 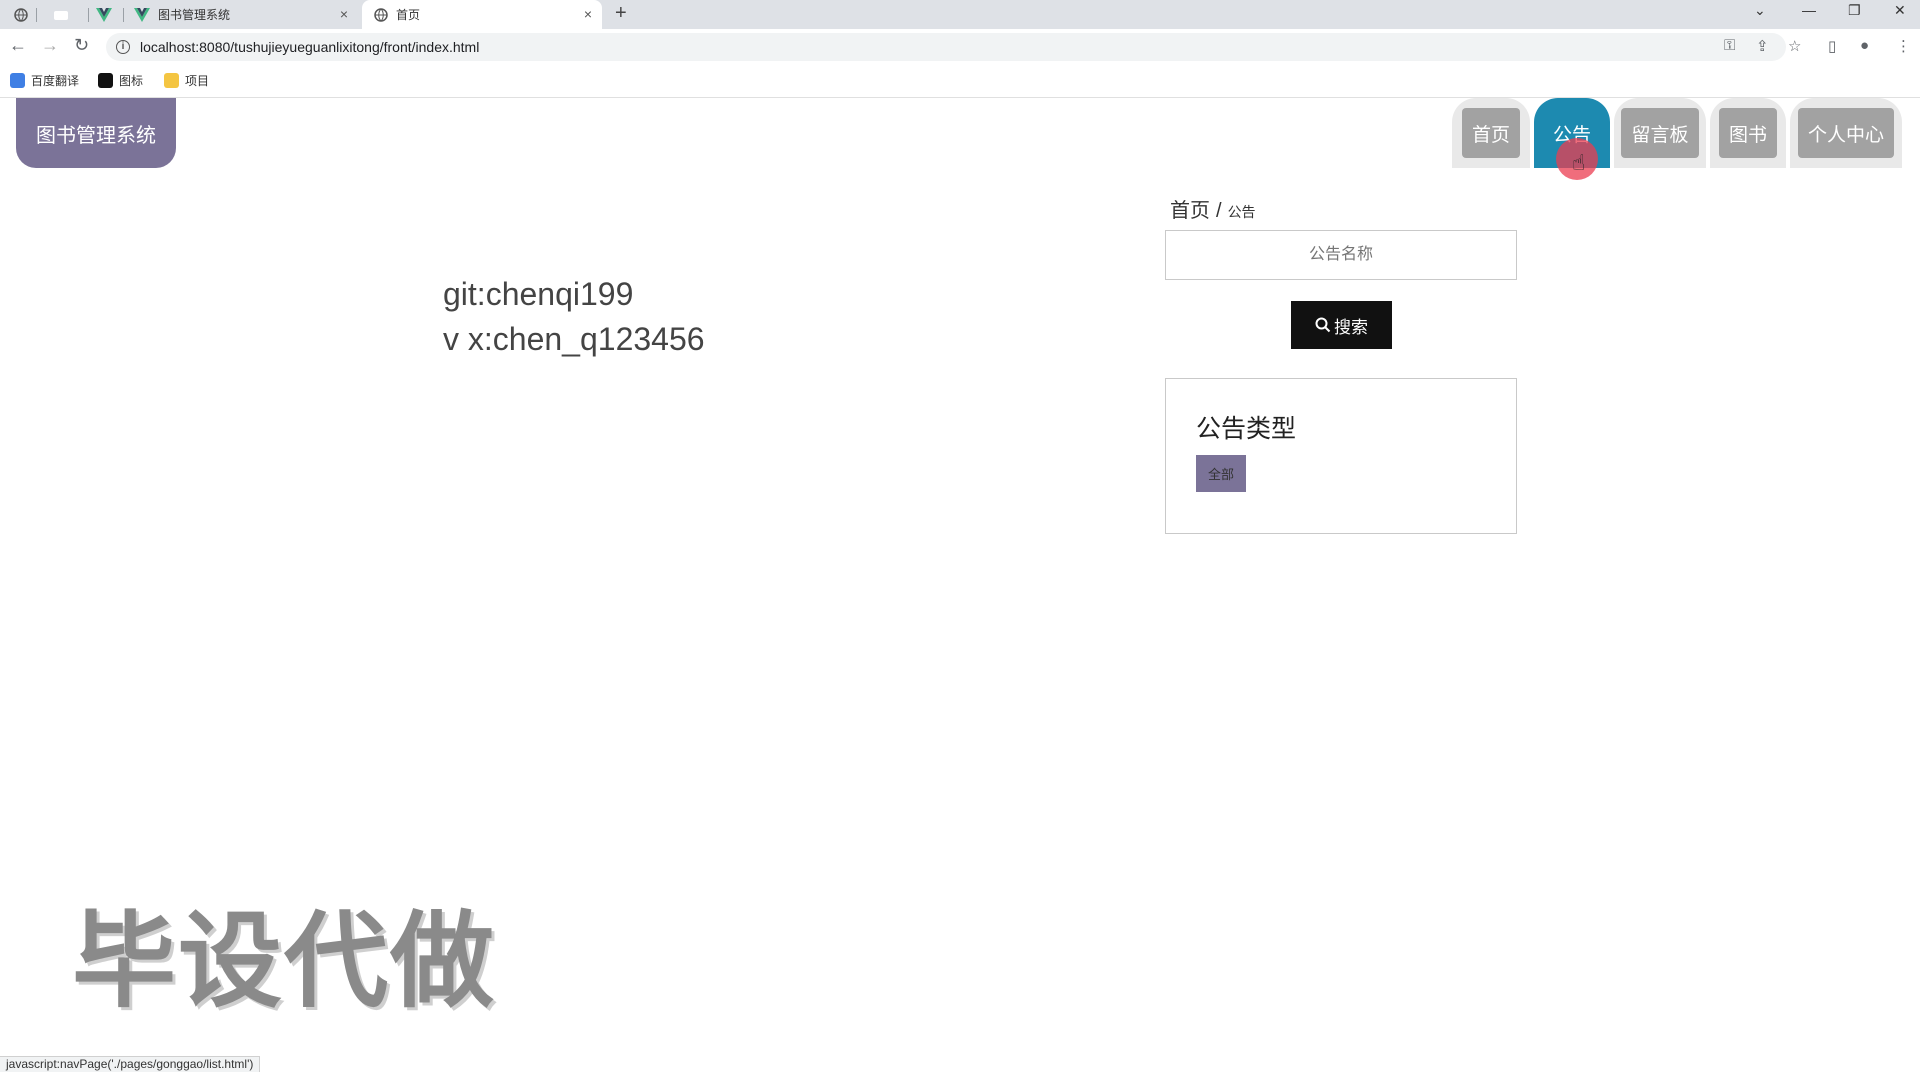 I want to click on contact-git: git:chenqi199, so click(x=538, y=294).